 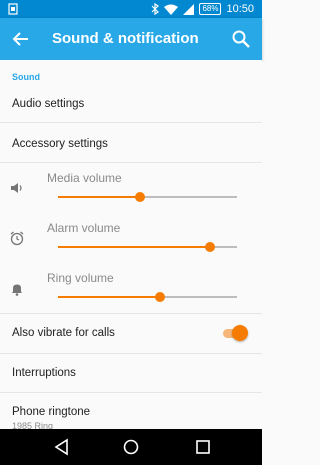 What do you see at coordinates (17, 238) in the screenshot?
I see `alarm-clock-icon` at bounding box center [17, 238].